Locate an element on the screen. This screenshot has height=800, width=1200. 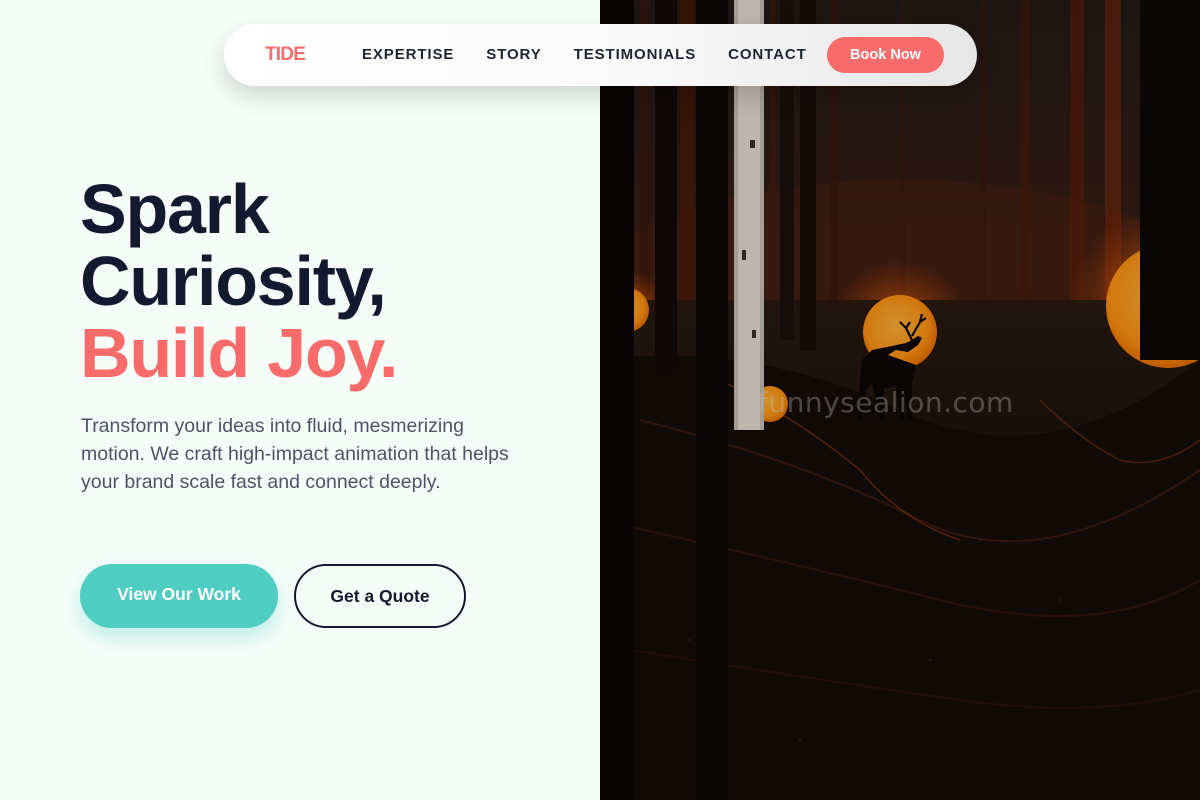
nav-link-story: STORY is located at coordinates (513, 54).